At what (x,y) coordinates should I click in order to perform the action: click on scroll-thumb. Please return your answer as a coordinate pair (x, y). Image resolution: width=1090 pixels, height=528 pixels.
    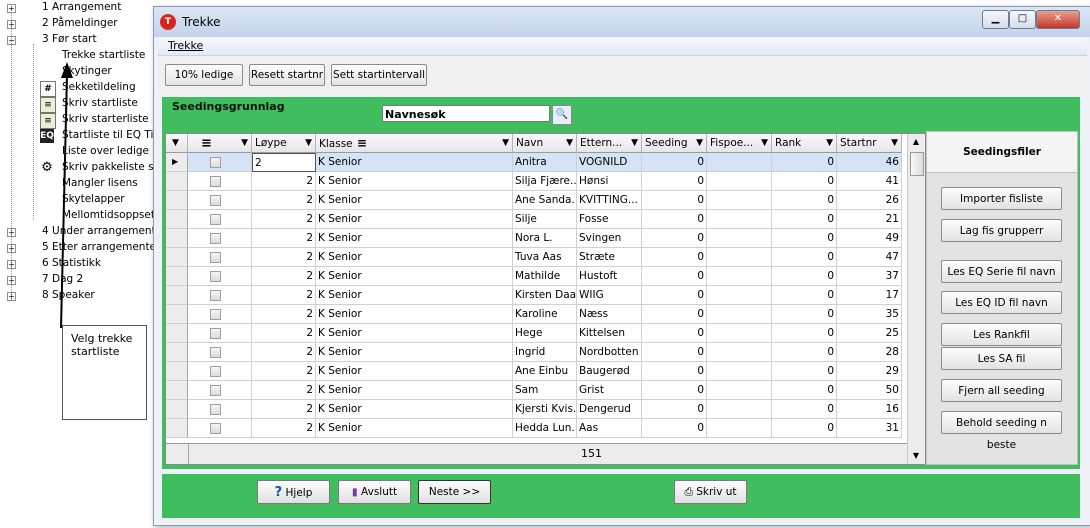
    Looking at the image, I should click on (917, 164).